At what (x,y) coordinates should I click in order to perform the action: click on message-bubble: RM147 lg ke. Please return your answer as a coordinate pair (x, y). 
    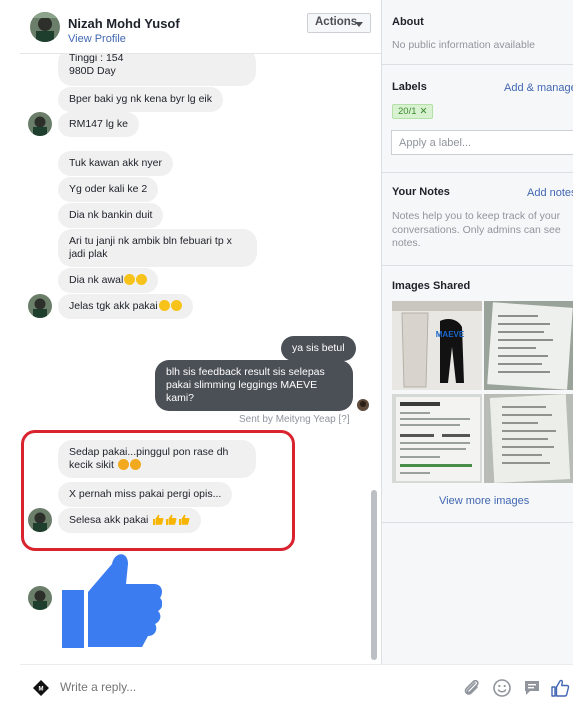
    Looking at the image, I should click on (98, 124).